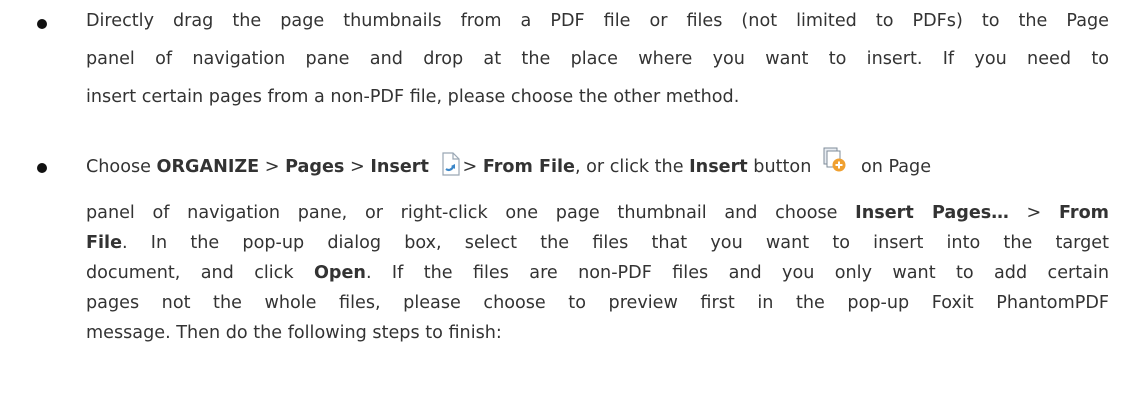  I want to click on text: document, and click, so click(200, 273).